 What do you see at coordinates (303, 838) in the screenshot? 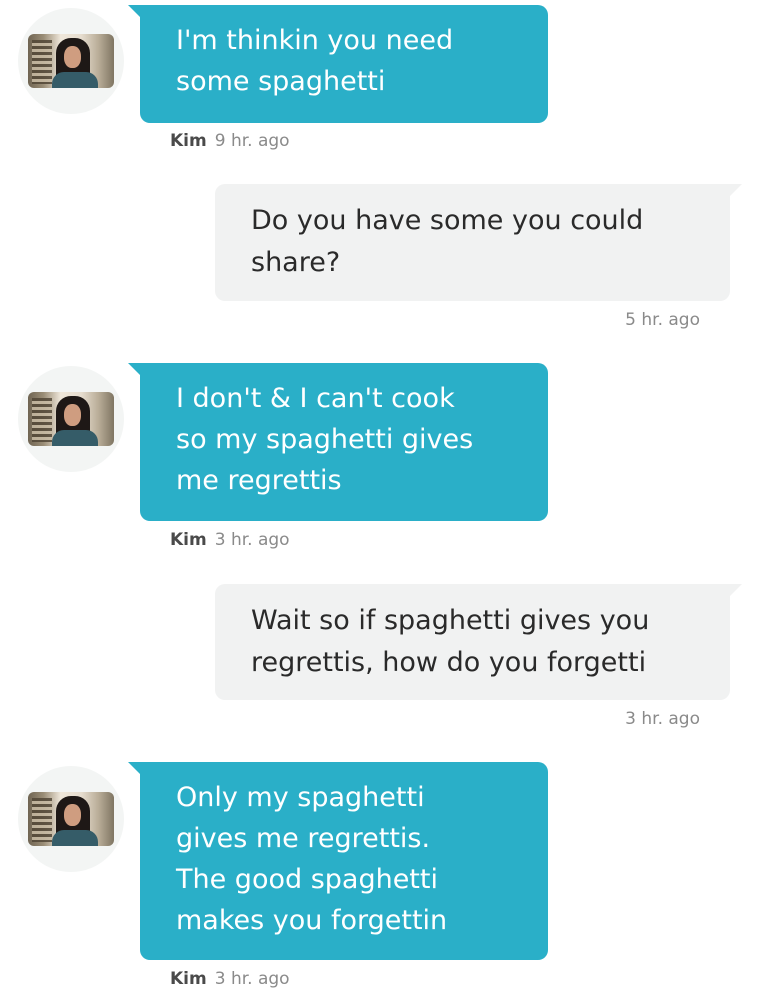
I see `message-text-line: gives me regrettis.` at bounding box center [303, 838].